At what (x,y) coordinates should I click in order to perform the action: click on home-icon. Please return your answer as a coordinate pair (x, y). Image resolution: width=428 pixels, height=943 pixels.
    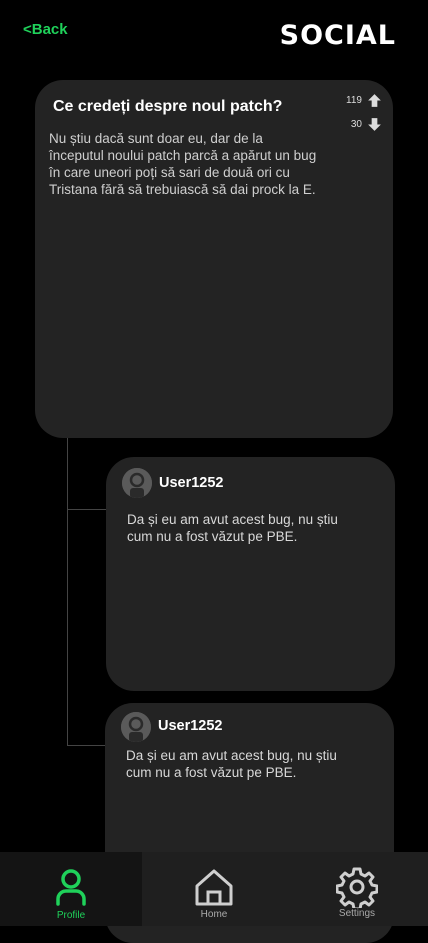
    Looking at the image, I should click on (214, 887).